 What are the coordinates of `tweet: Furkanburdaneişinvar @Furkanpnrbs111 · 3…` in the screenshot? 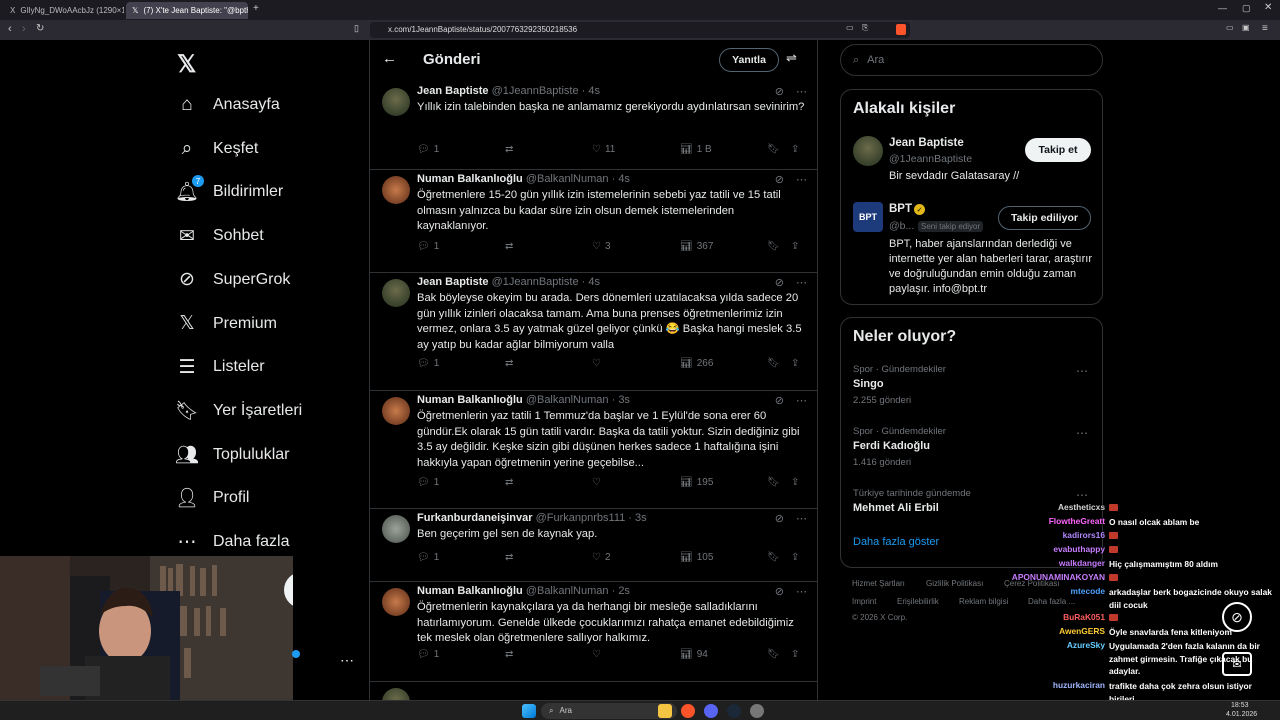 It's located at (593, 545).